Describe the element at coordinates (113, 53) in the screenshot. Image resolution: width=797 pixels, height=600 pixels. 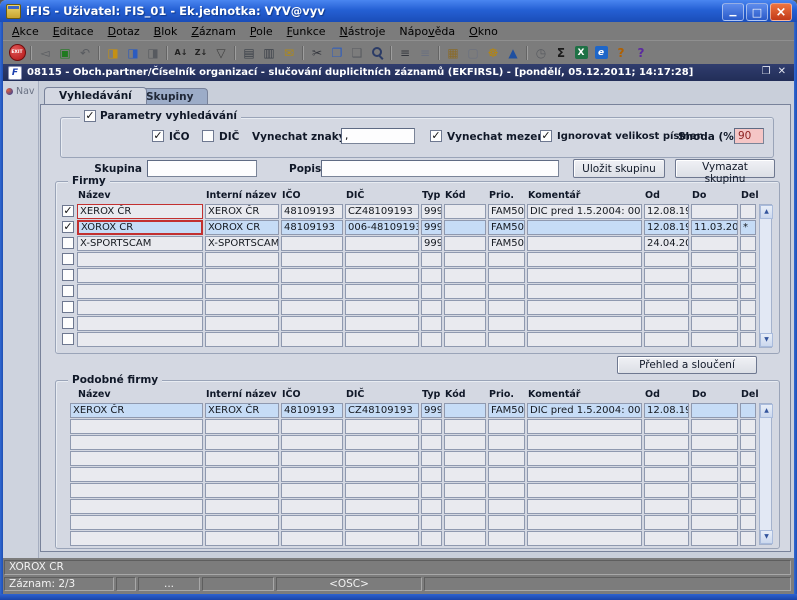
I see `save-query-icon: ◨` at that location.